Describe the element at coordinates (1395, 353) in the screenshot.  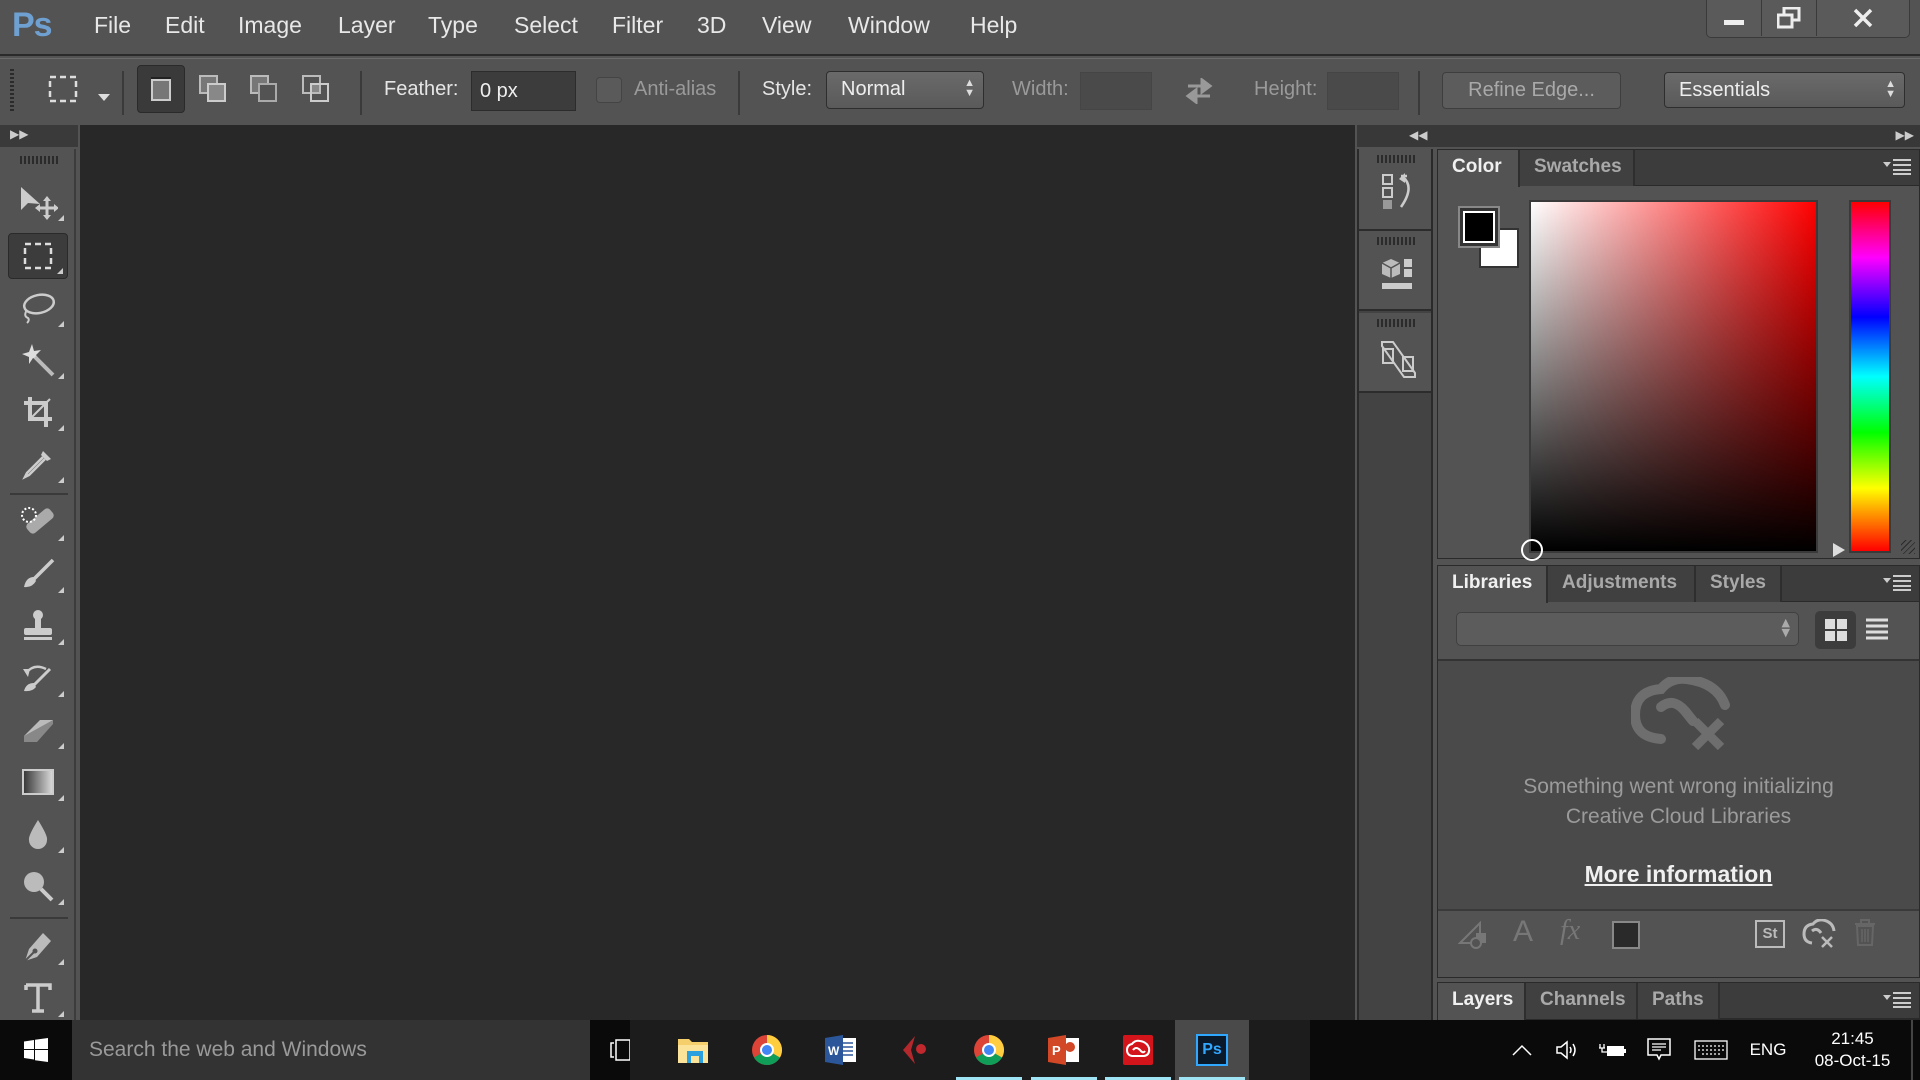
I see `dock-transform-button` at that location.